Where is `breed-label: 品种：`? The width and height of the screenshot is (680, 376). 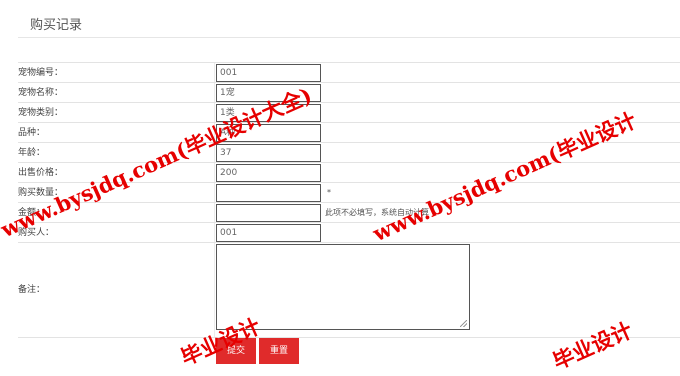
breed-label: 品种： is located at coordinates (32, 133).